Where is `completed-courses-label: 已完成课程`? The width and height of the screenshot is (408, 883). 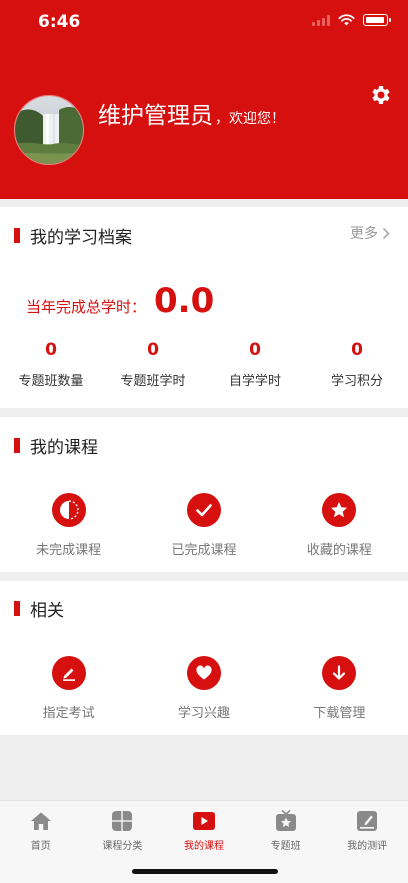
completed-courses-label: 已完成课程 is located at coordinates (204, 550).